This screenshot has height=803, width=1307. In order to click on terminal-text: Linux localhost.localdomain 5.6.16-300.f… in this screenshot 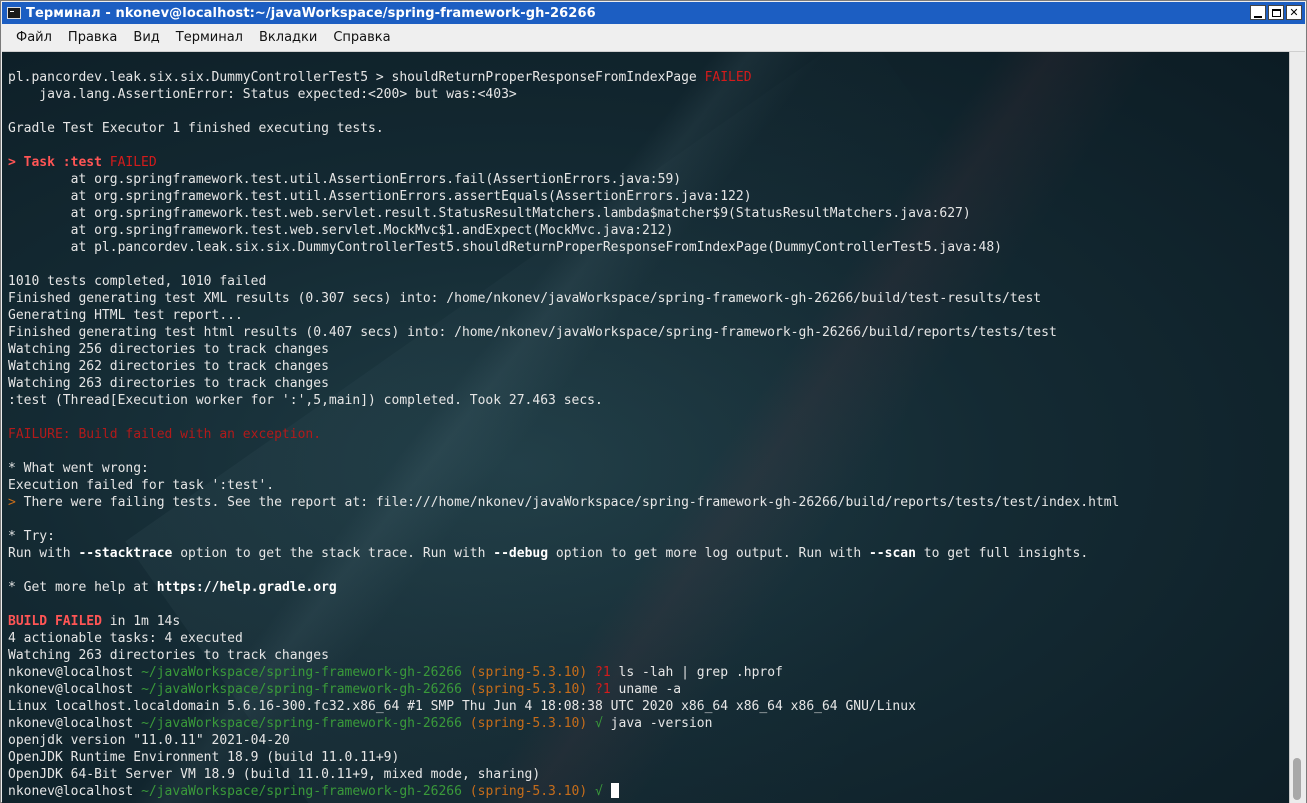, I will do `click(462, 706)`.